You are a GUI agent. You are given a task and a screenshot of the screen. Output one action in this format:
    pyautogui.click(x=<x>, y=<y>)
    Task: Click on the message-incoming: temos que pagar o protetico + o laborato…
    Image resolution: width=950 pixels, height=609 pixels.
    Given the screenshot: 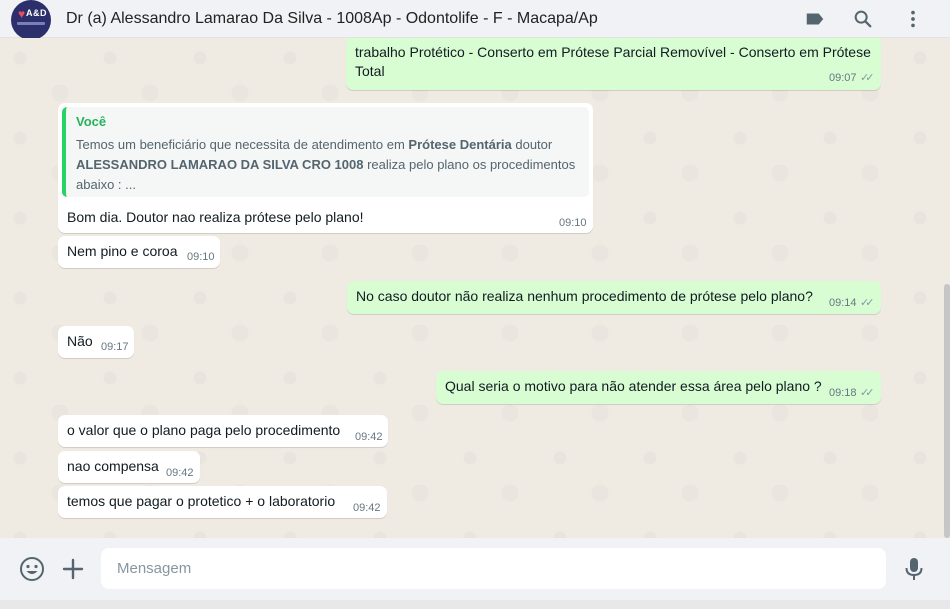 What is the action you would take?
    pyautogui.click(x=222, y=502)
    